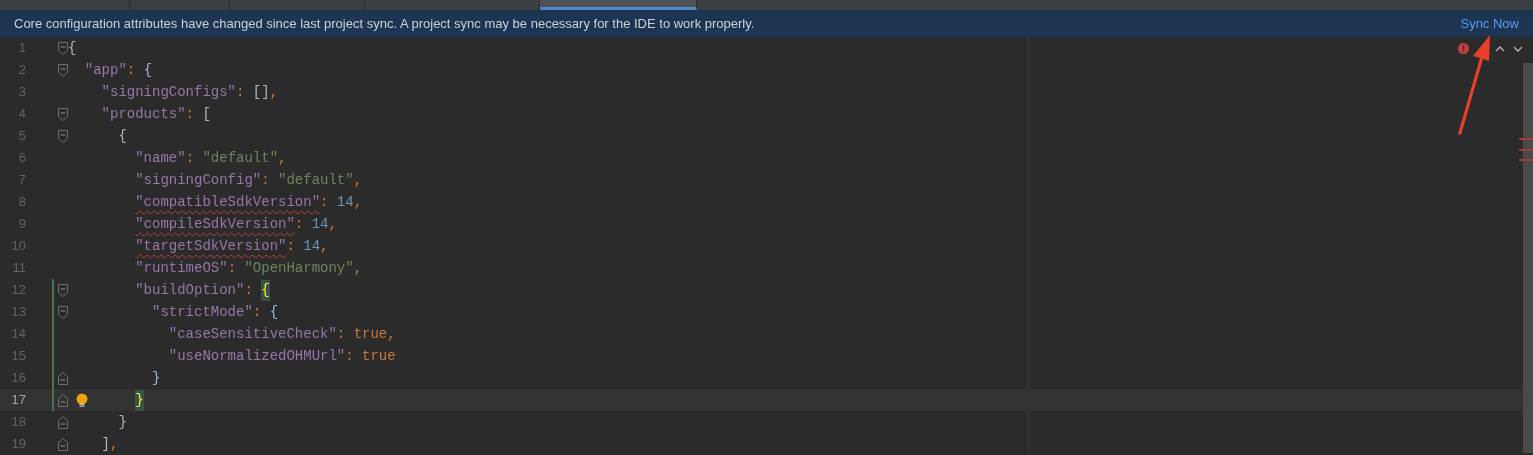  I want to click on line-number: 16, so click(18, 378).